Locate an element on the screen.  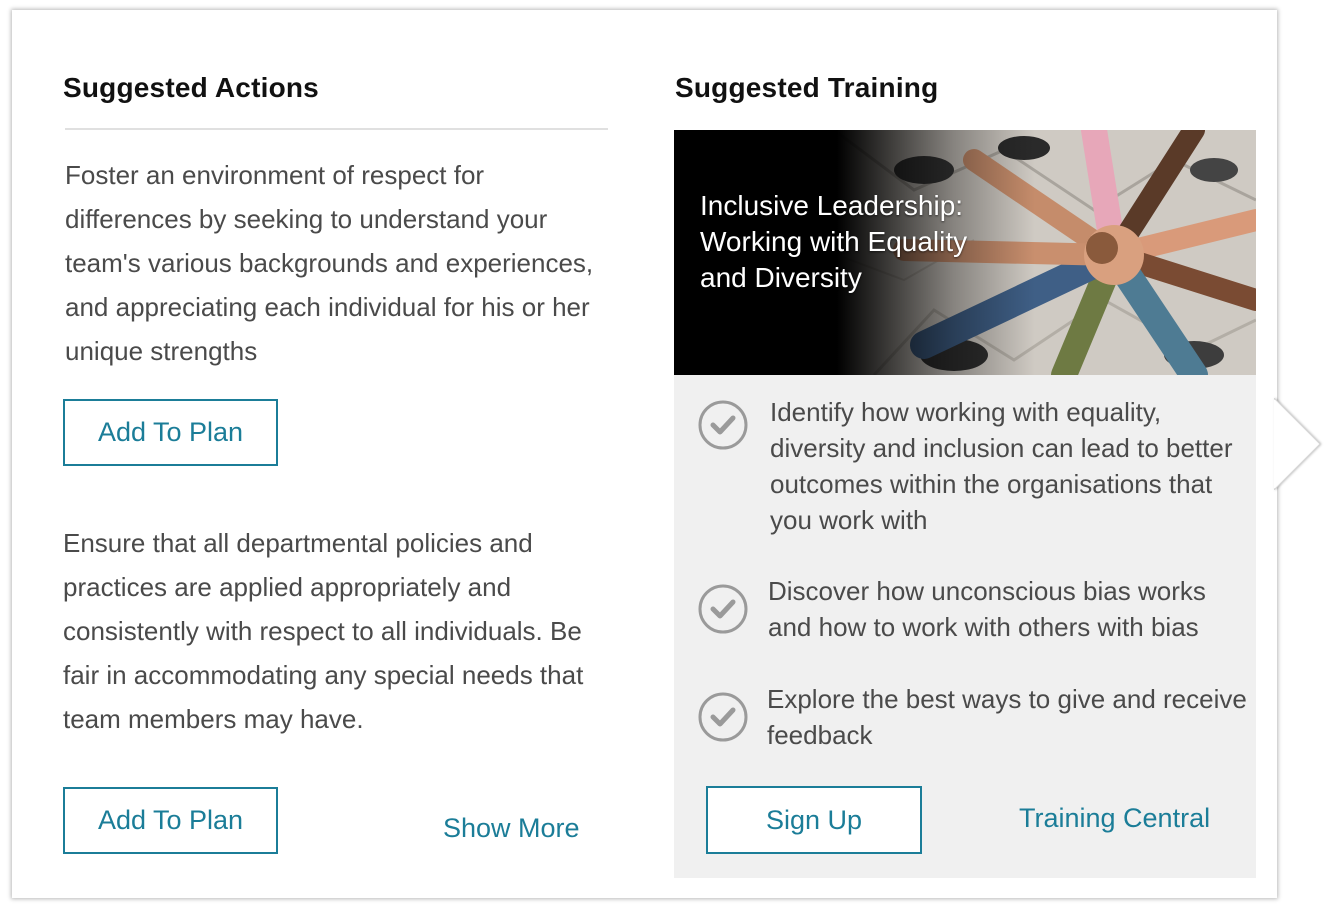
section-divider is located at coordinates (336, 129).